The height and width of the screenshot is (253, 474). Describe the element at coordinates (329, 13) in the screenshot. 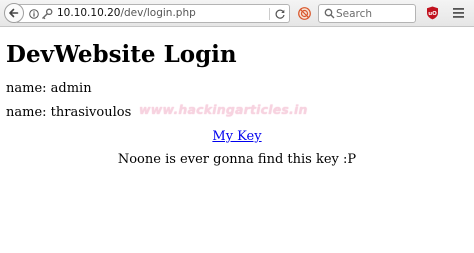

I see `search-icon` at that location.